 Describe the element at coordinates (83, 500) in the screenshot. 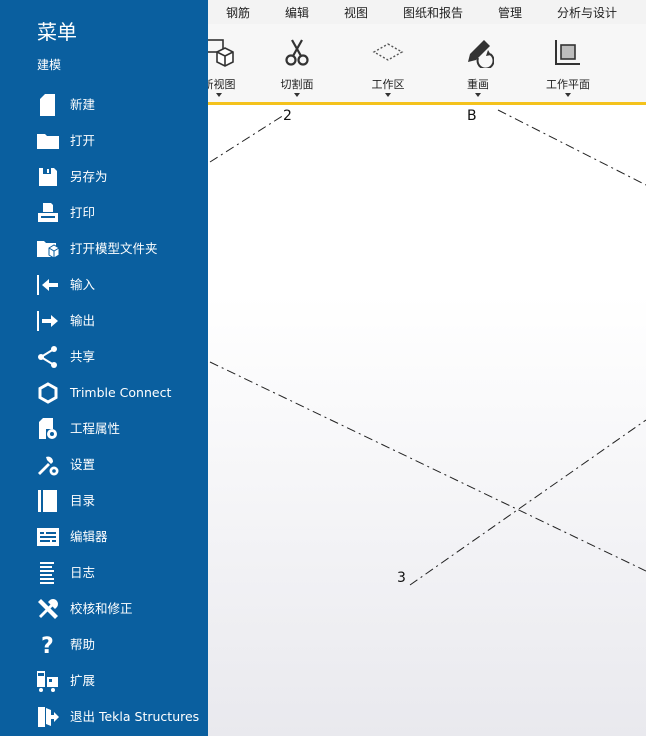

I see `menu-item-label: 目录` at that location.